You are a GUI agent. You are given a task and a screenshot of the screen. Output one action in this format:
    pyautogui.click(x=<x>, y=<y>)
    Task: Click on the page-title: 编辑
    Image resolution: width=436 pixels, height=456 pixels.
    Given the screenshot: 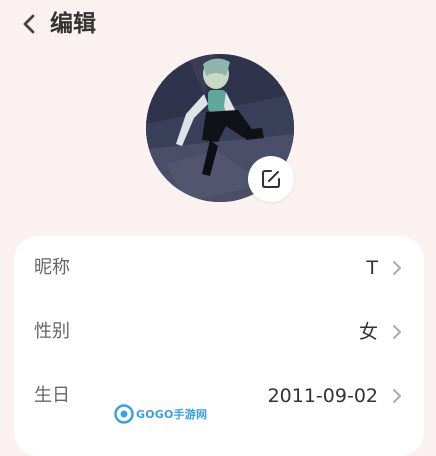 What is the action you would take?
    pyautogui.click(x=73, y=24)
    